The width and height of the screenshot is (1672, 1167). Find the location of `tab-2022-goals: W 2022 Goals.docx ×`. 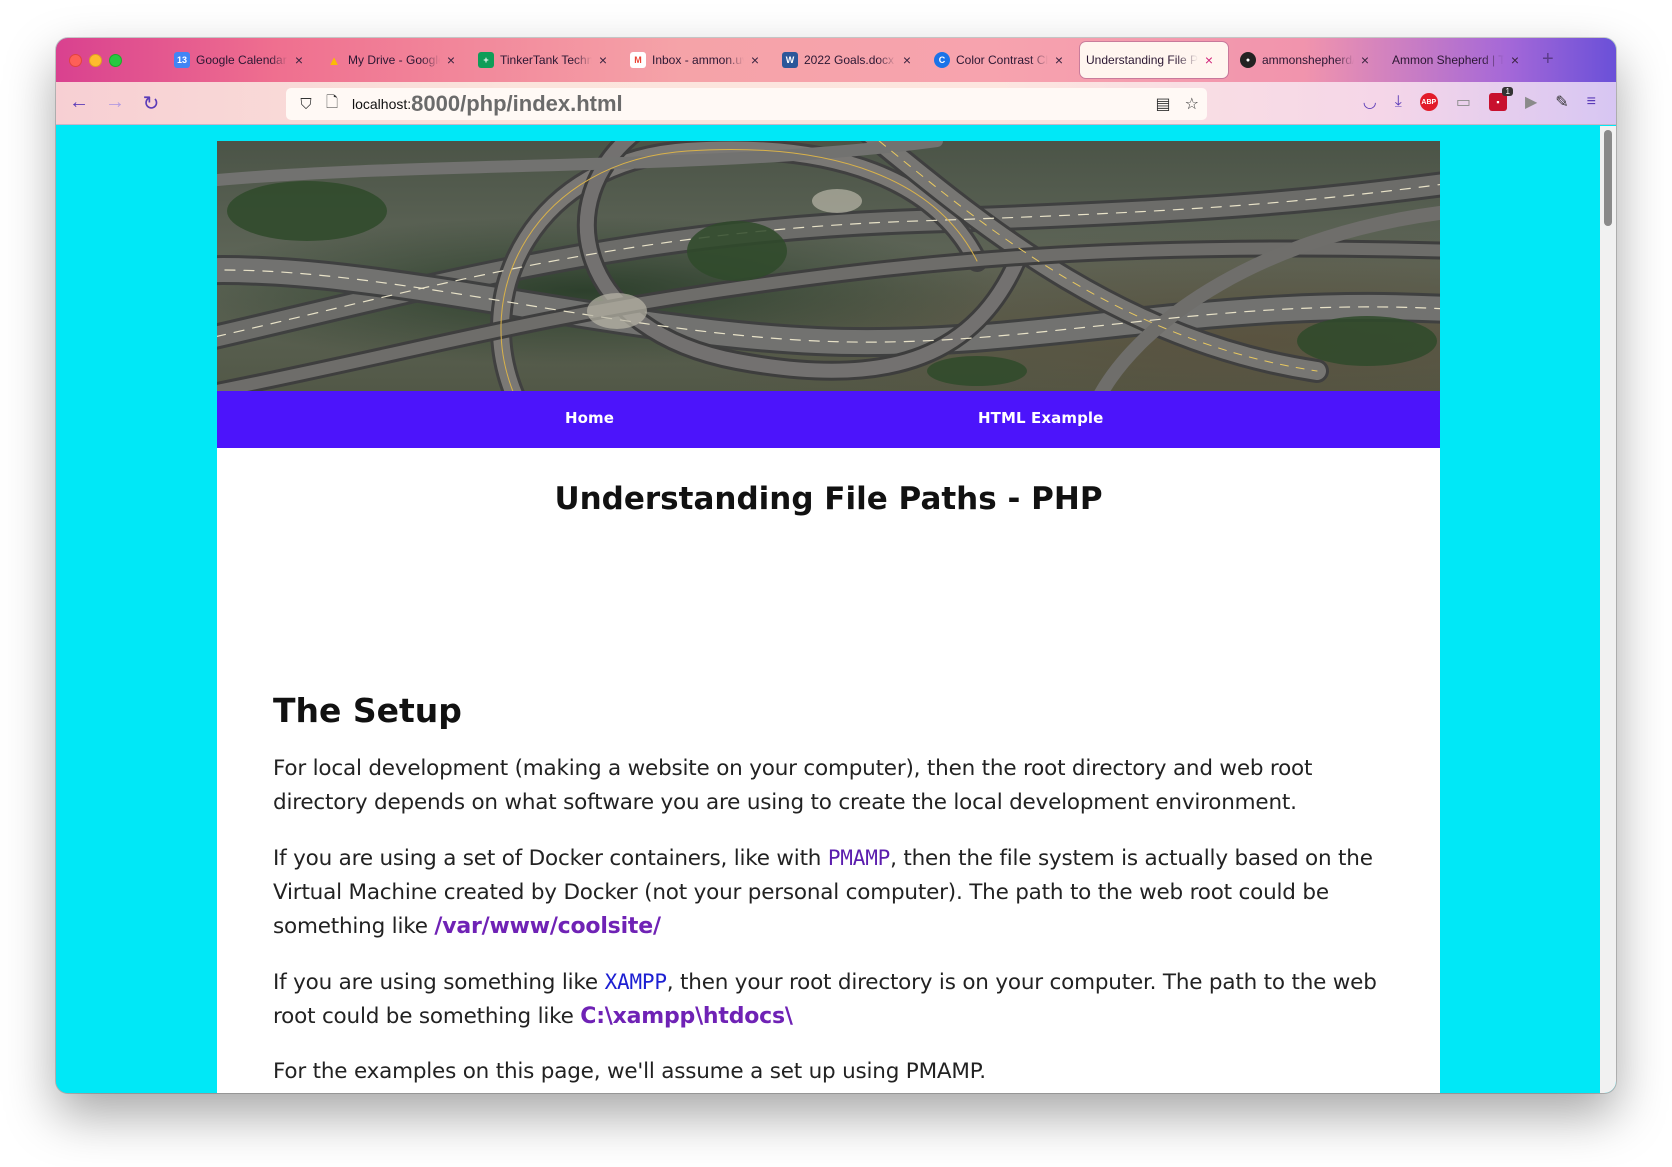

tab-2022-goals: W 2022 Goals.docx × is located at coordinates (845, 60).